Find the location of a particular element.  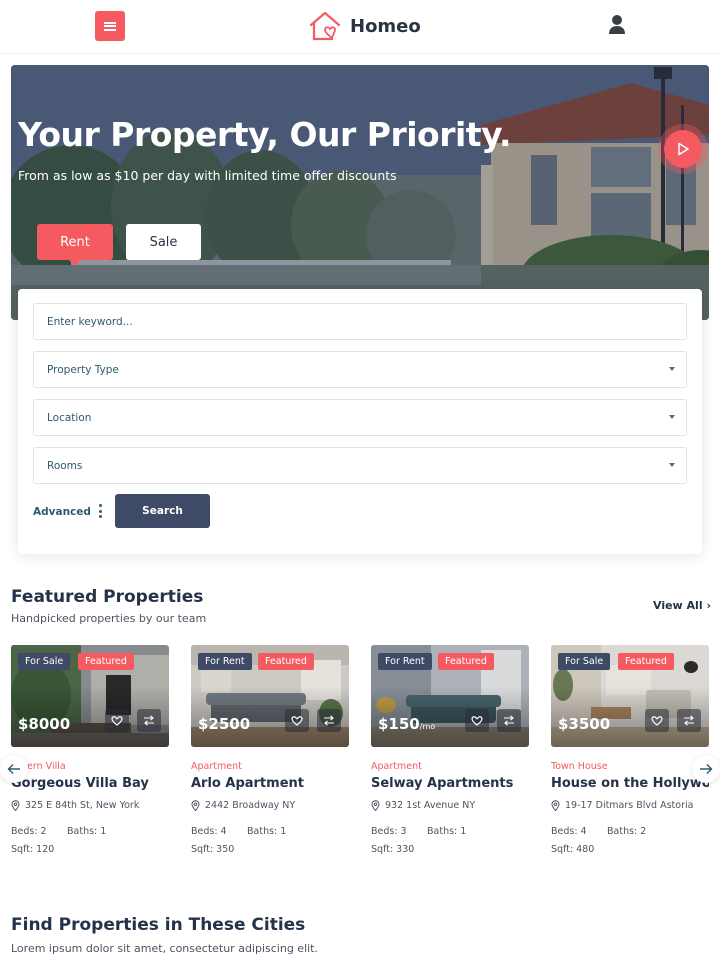

property-address: 932 1st Avenue NY is located at coordinates (423, 805).